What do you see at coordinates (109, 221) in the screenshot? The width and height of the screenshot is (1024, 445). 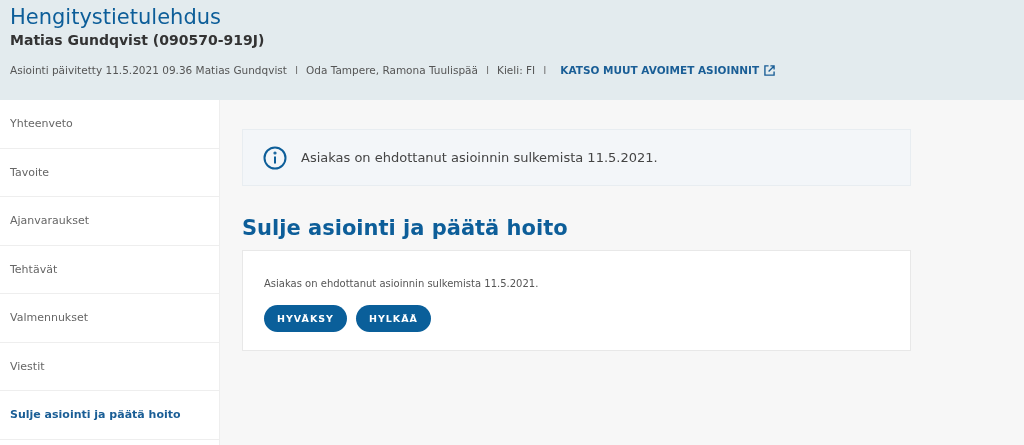 I see `sidebar-item: Ajanvaraukset` at bounding box center [109, 221].